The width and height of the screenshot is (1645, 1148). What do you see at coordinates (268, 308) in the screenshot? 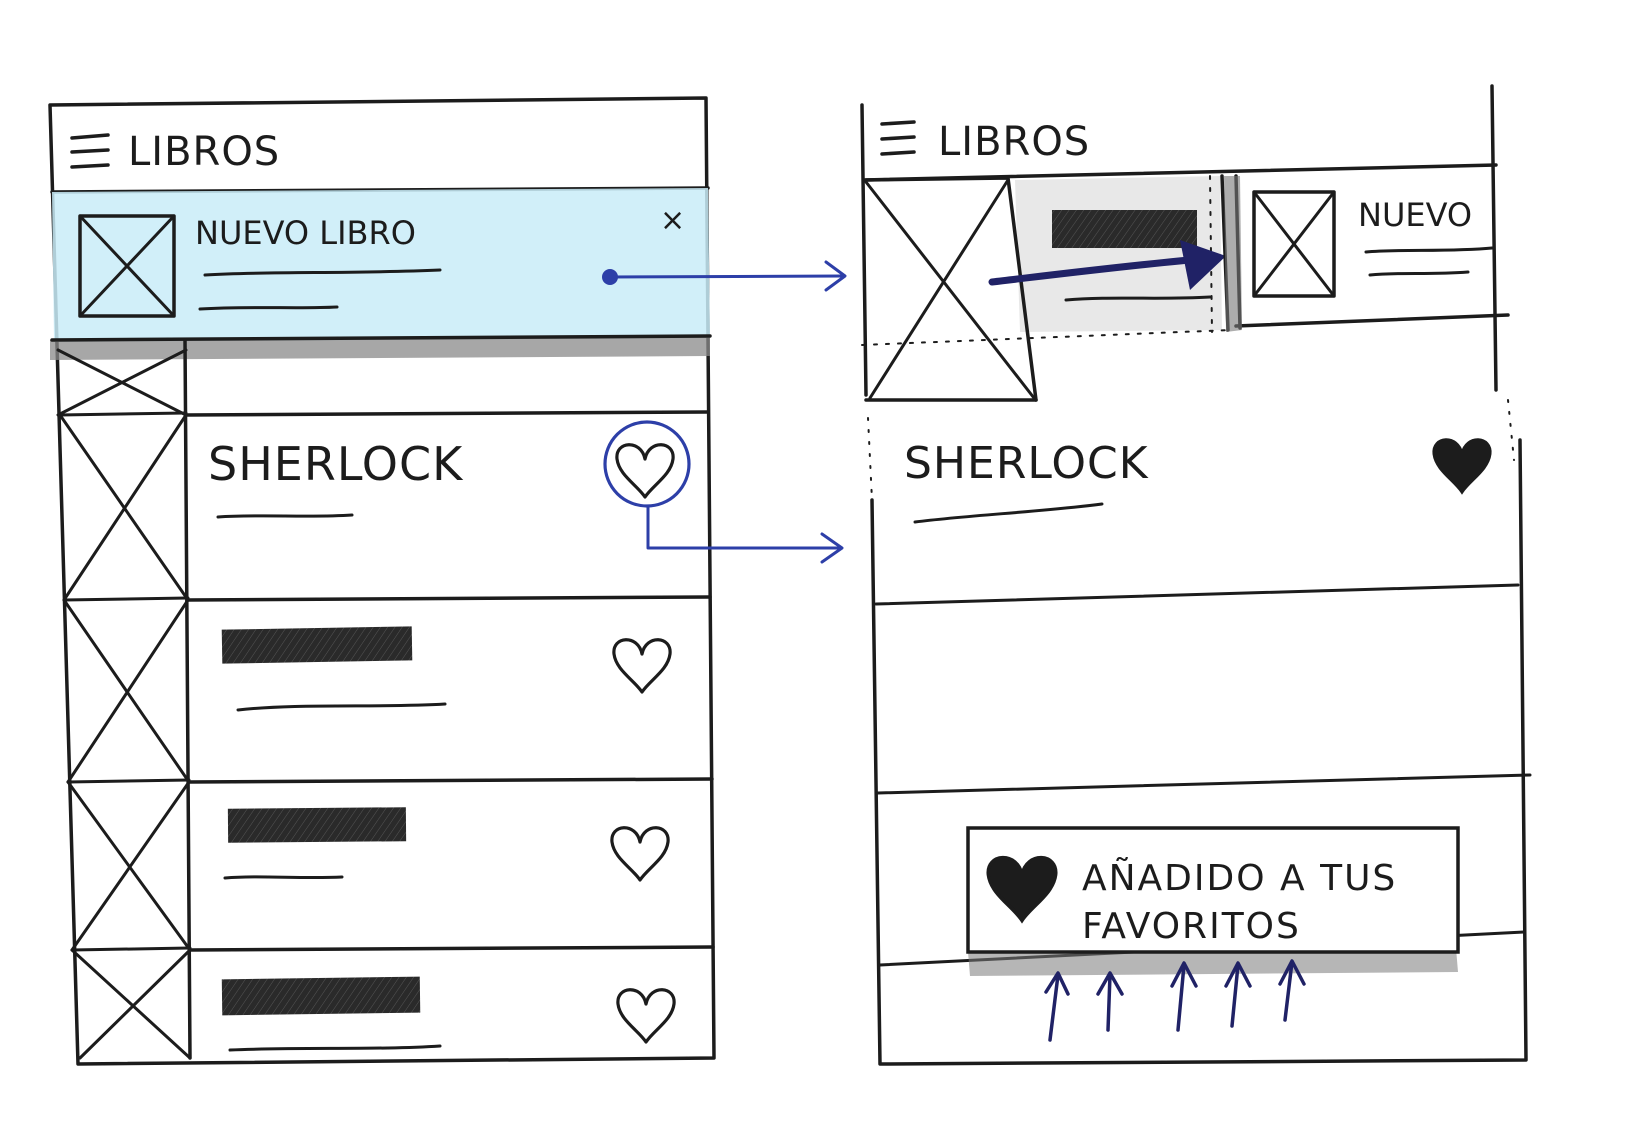
I see `banner-subtitle-line` at bounding box center [268, 308].